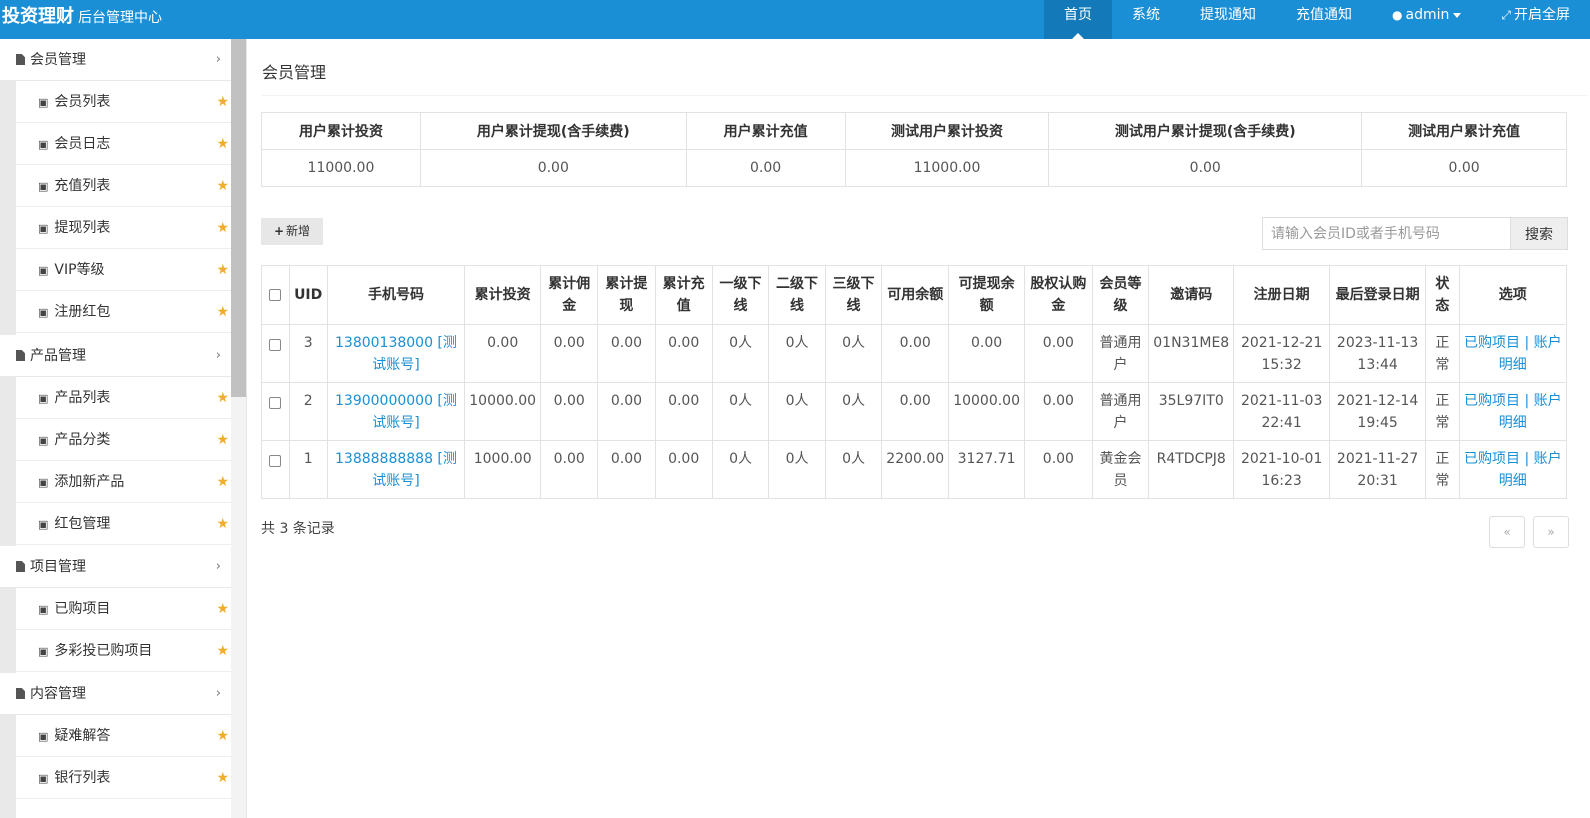  I want to click on select-all-checkbox, so click(275, 295).